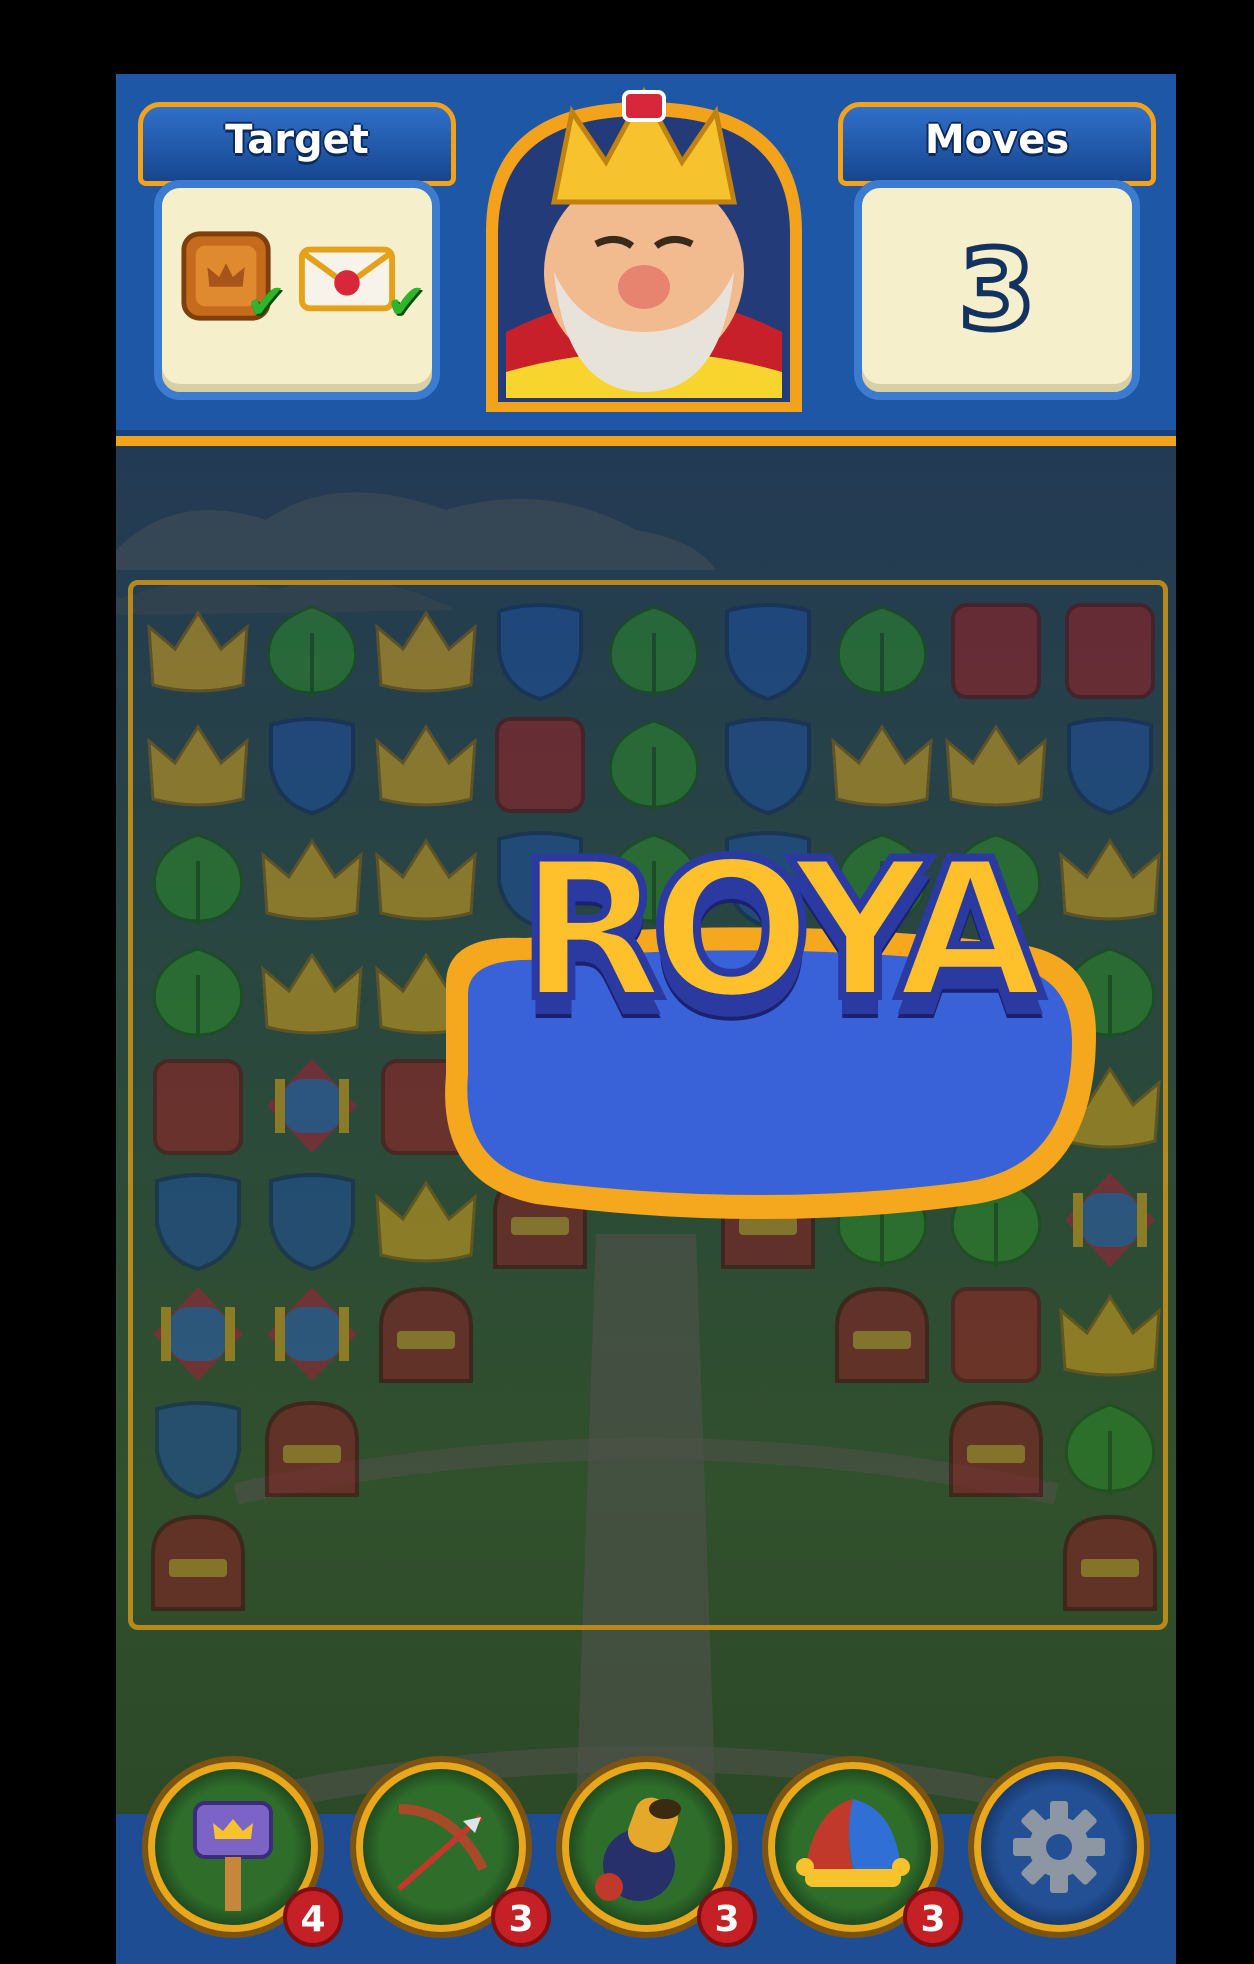  I want to click on settings-button, so click(1059, 1847).